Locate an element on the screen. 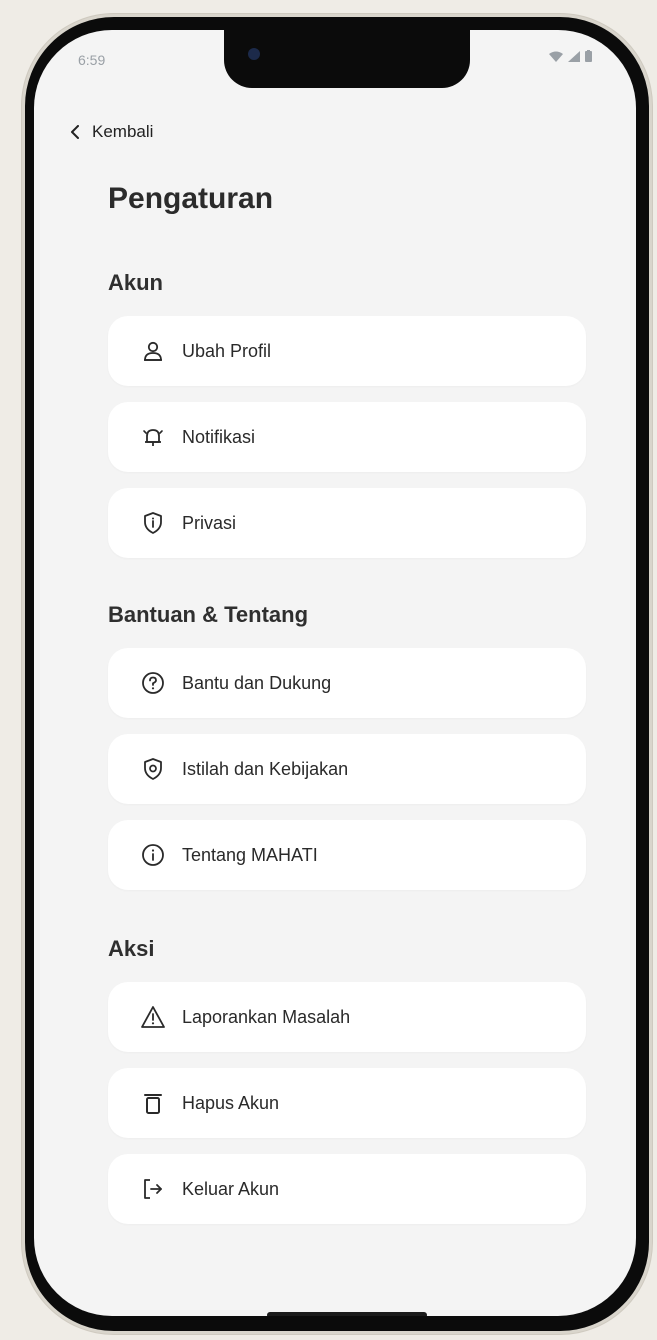  settings-item-laporan: Laporankan Masalah is located at coordinates (347, 1017).